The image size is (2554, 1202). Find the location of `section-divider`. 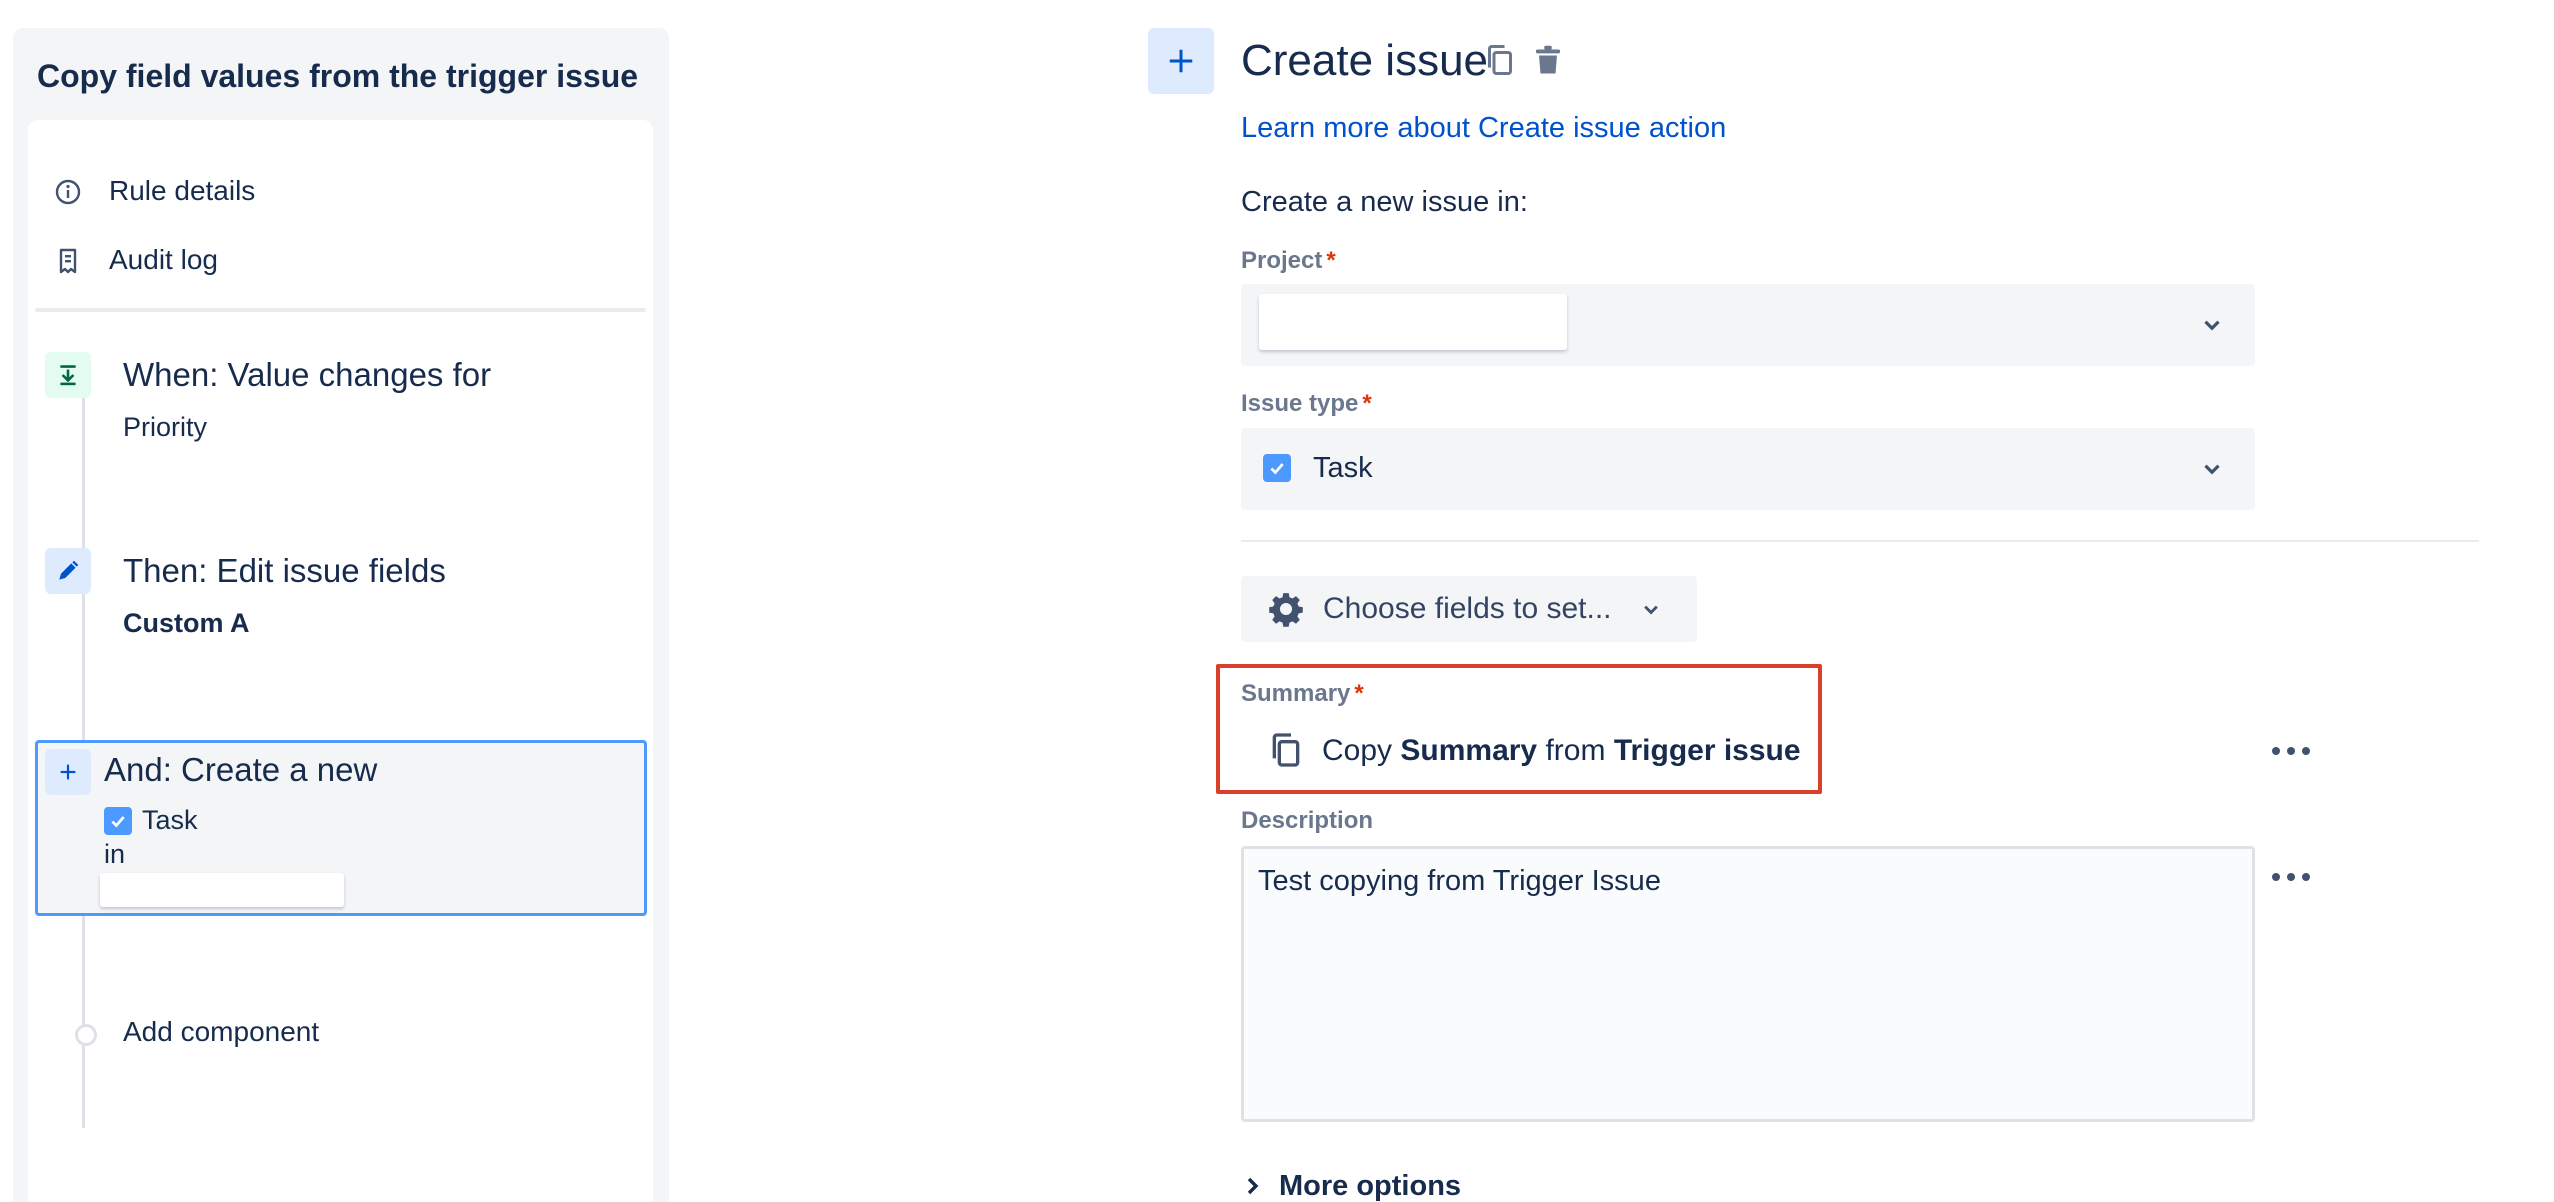

section-divider is located at coordinates (1860, 541).